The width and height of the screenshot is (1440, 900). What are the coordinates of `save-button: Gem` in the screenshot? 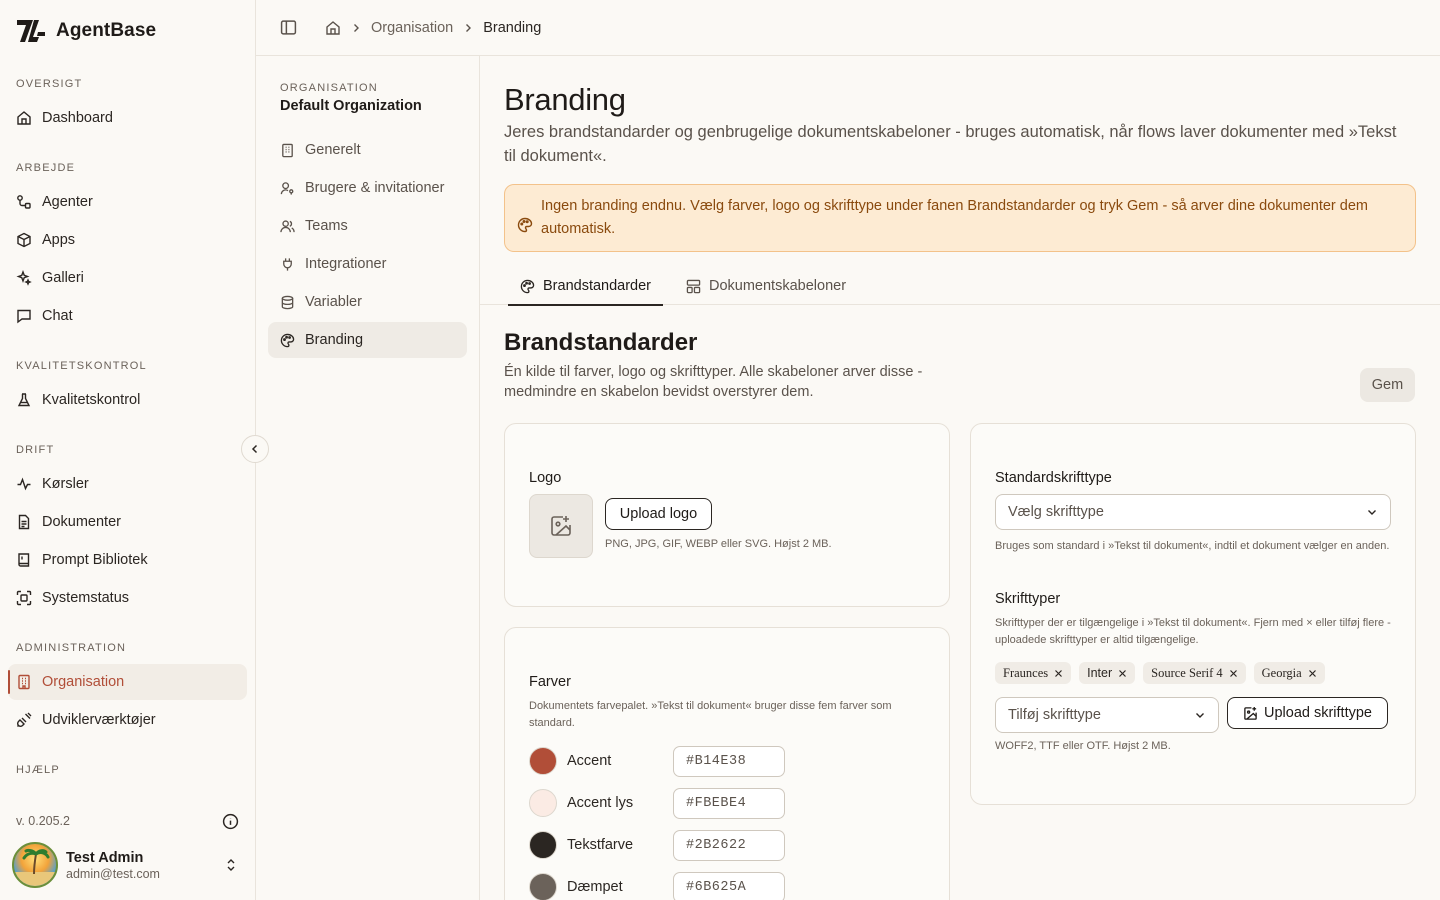 It's located at (1387, 385).